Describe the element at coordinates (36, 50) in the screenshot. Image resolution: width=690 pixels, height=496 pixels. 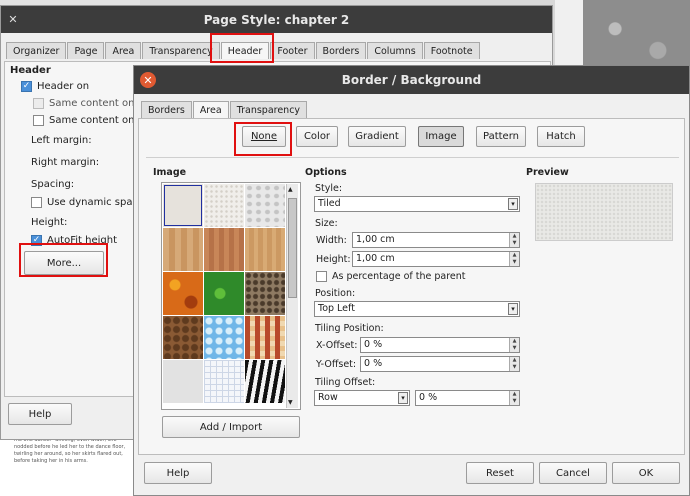
I see `tab-organizer: Organizer` at that location.